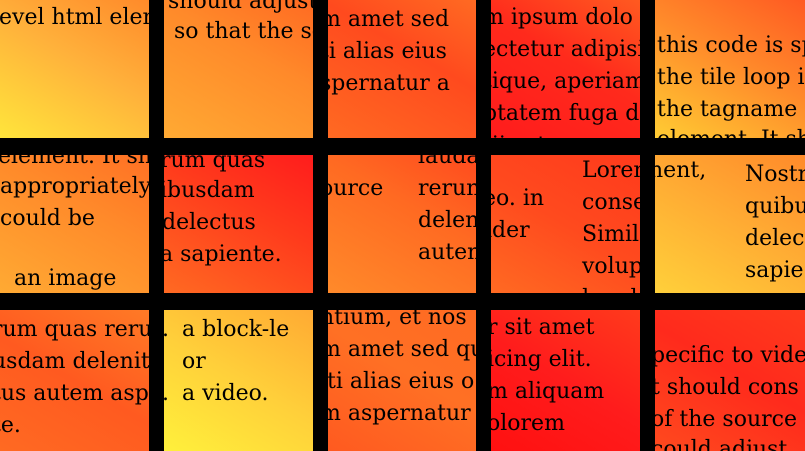  I want to click on tile-text-line: Nostr, so click(775, 174).